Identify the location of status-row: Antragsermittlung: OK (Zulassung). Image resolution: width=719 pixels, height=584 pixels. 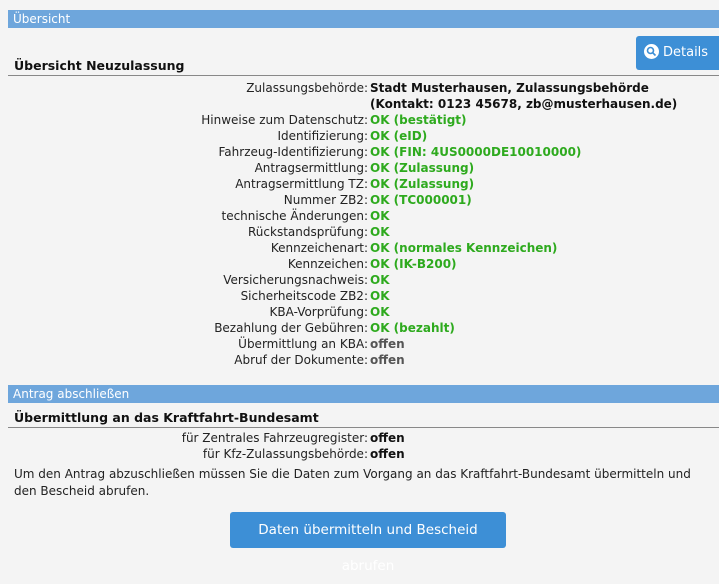
(359, 168).